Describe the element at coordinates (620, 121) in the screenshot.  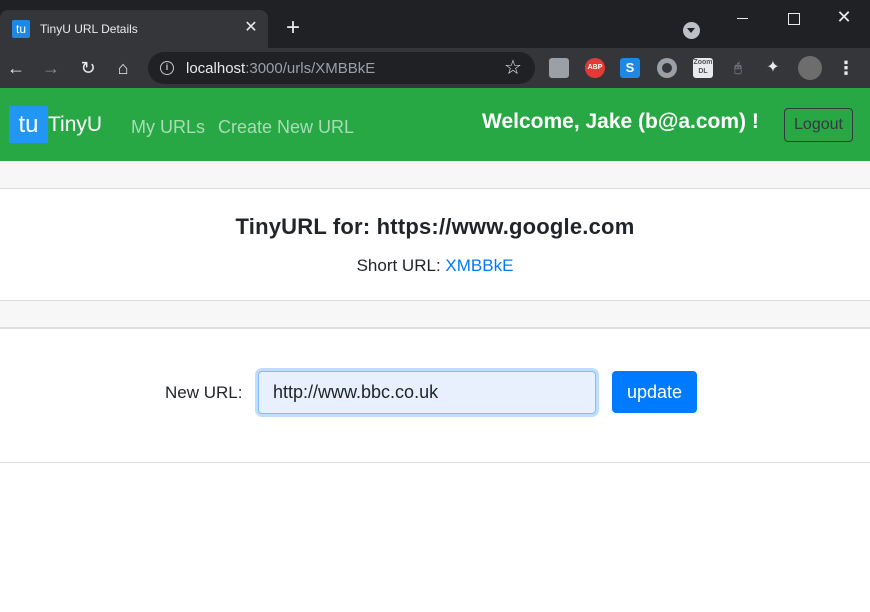
I see `welcome-message: Welcome, Jake (b@a.com) !` at that location.